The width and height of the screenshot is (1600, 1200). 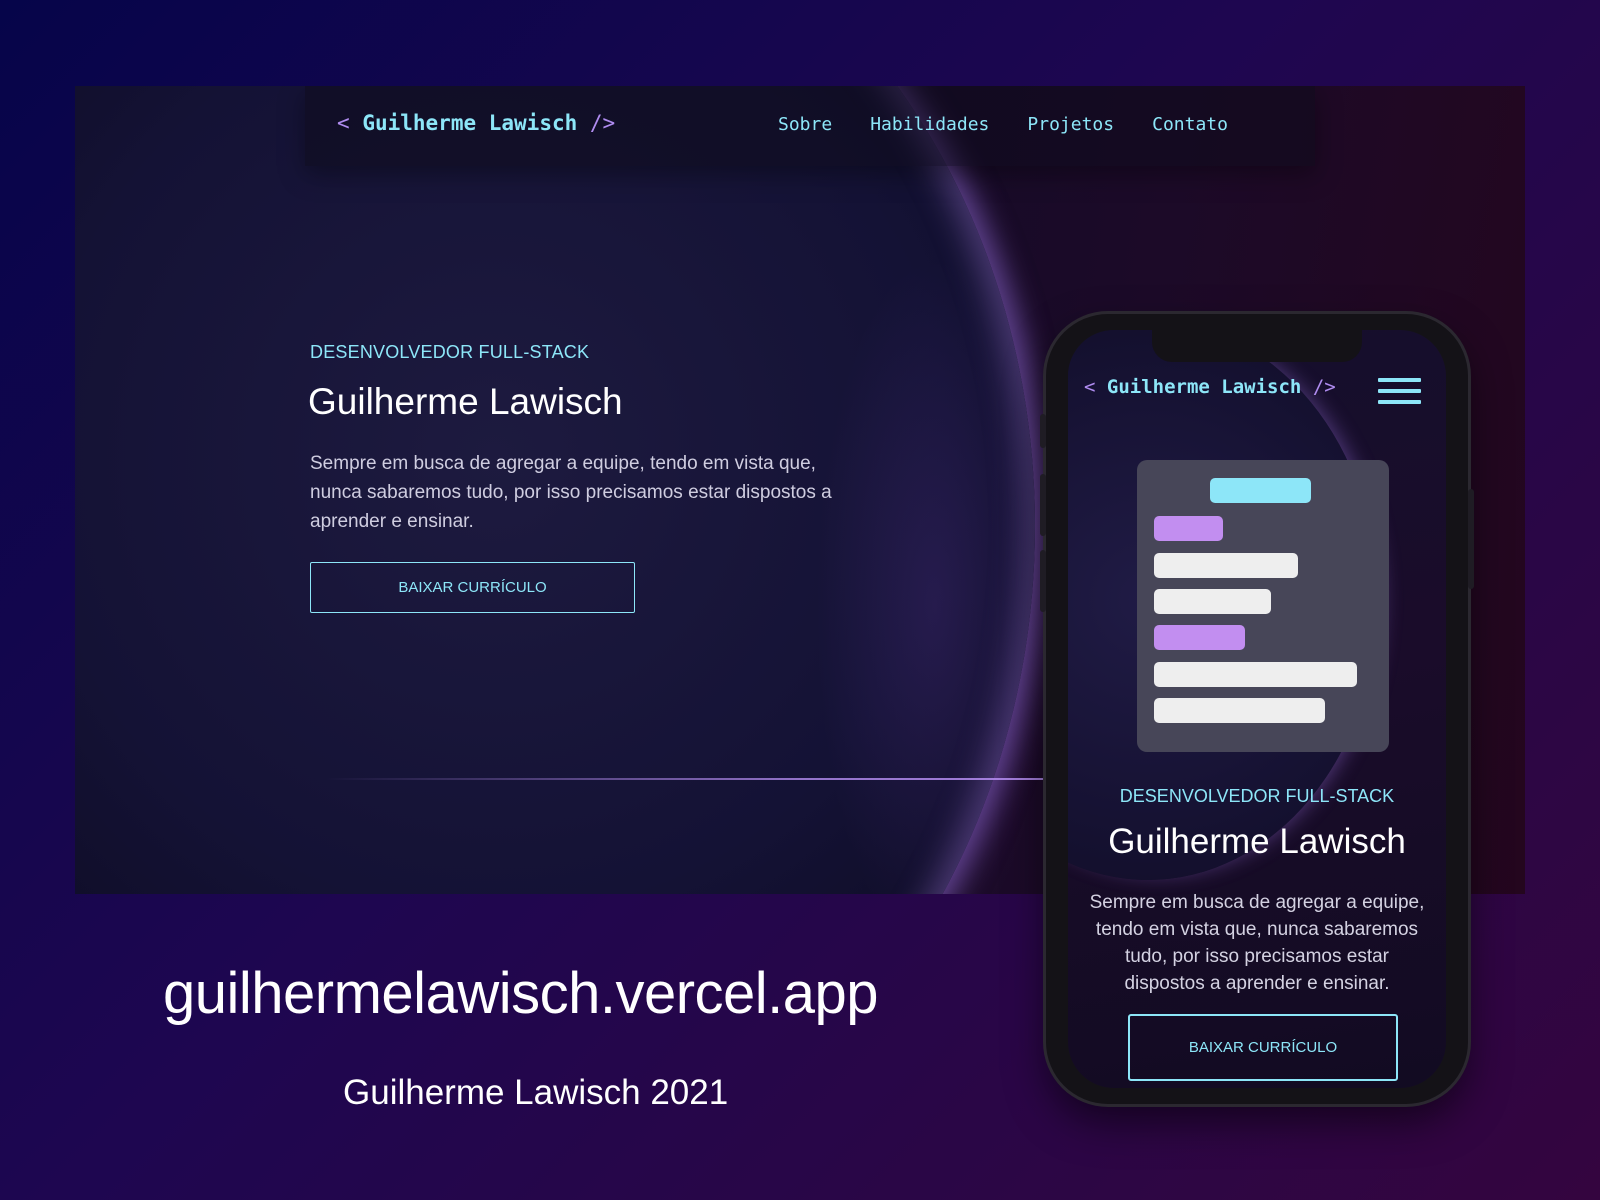 What do you see at coordinates (343, 123) in the screenshot?
I see `logo-open-bracket: <` at bounding box center [343, 123].